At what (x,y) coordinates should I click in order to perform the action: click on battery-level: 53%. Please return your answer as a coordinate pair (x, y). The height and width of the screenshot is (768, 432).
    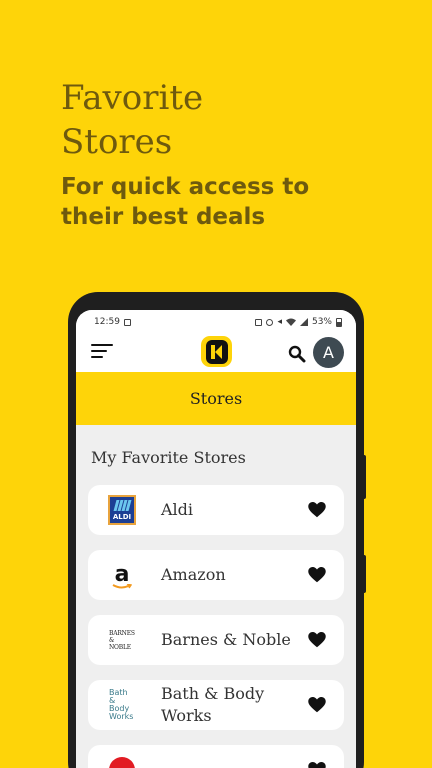
    Looking at the image, I should click on (321, 322).